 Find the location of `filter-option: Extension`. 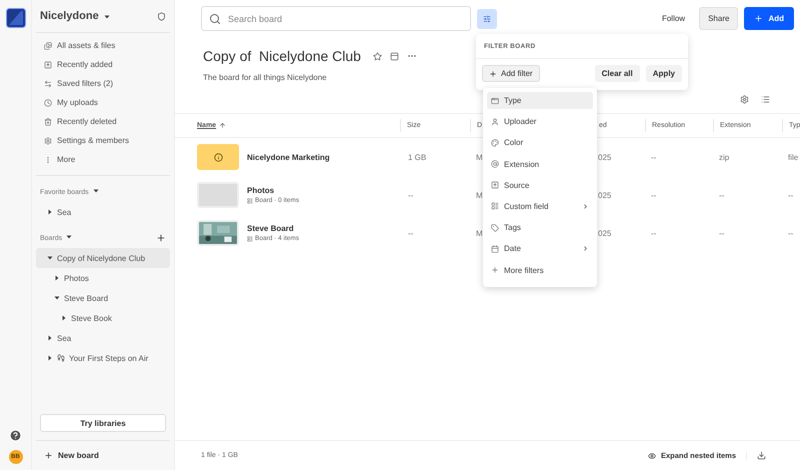

filter-option: Extension is located at coordinates (540, 164).